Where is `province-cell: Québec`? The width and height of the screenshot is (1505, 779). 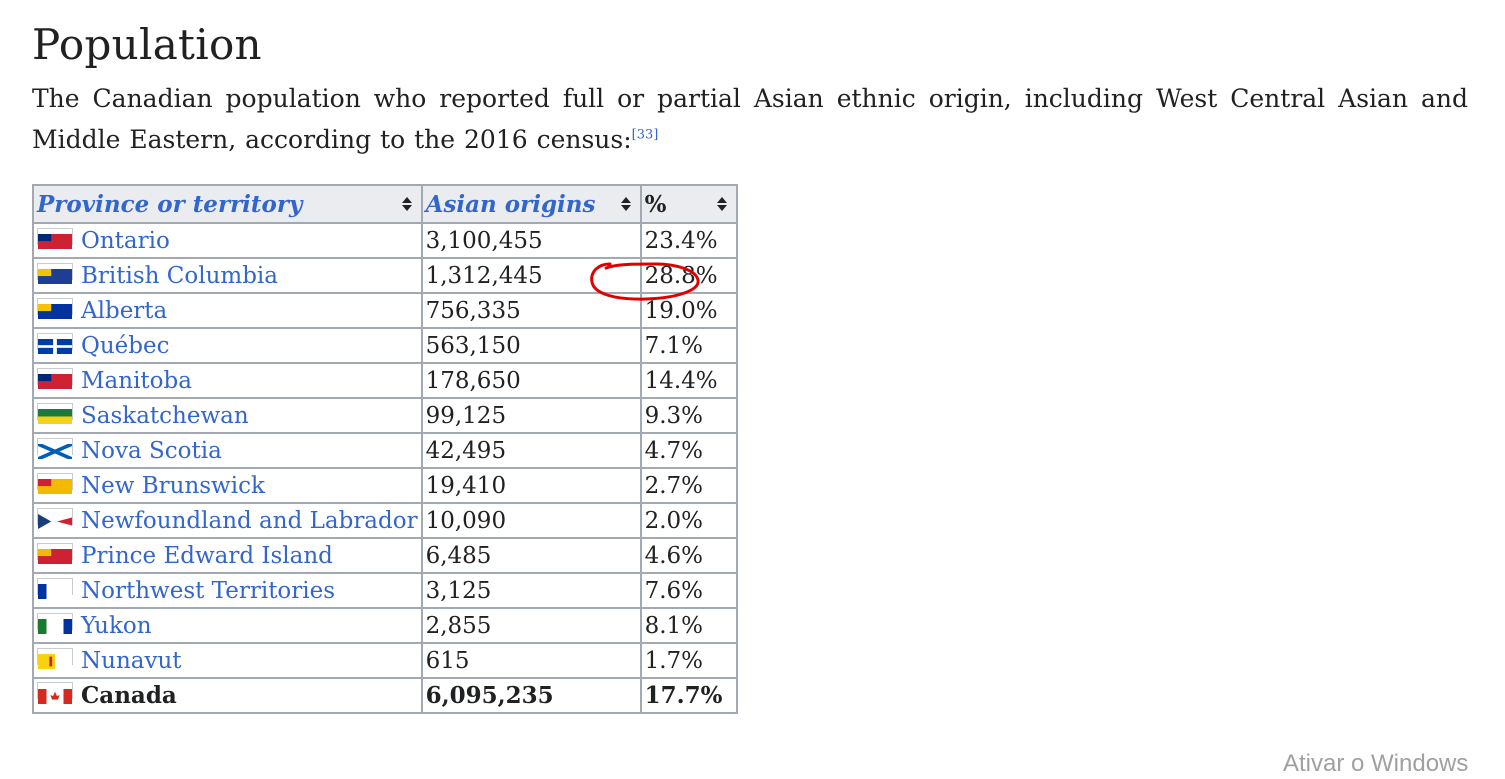
province-cell: Québec is located at coordinates (227, 345).